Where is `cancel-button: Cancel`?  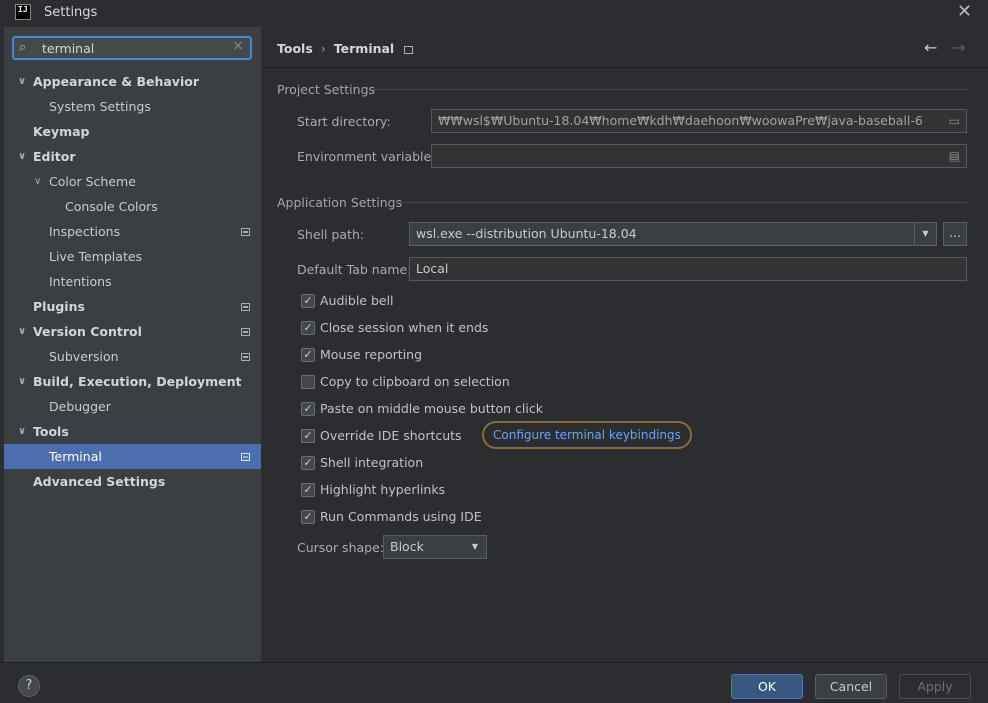 cancel-button: Cancel is located at coordinates (851, 686).